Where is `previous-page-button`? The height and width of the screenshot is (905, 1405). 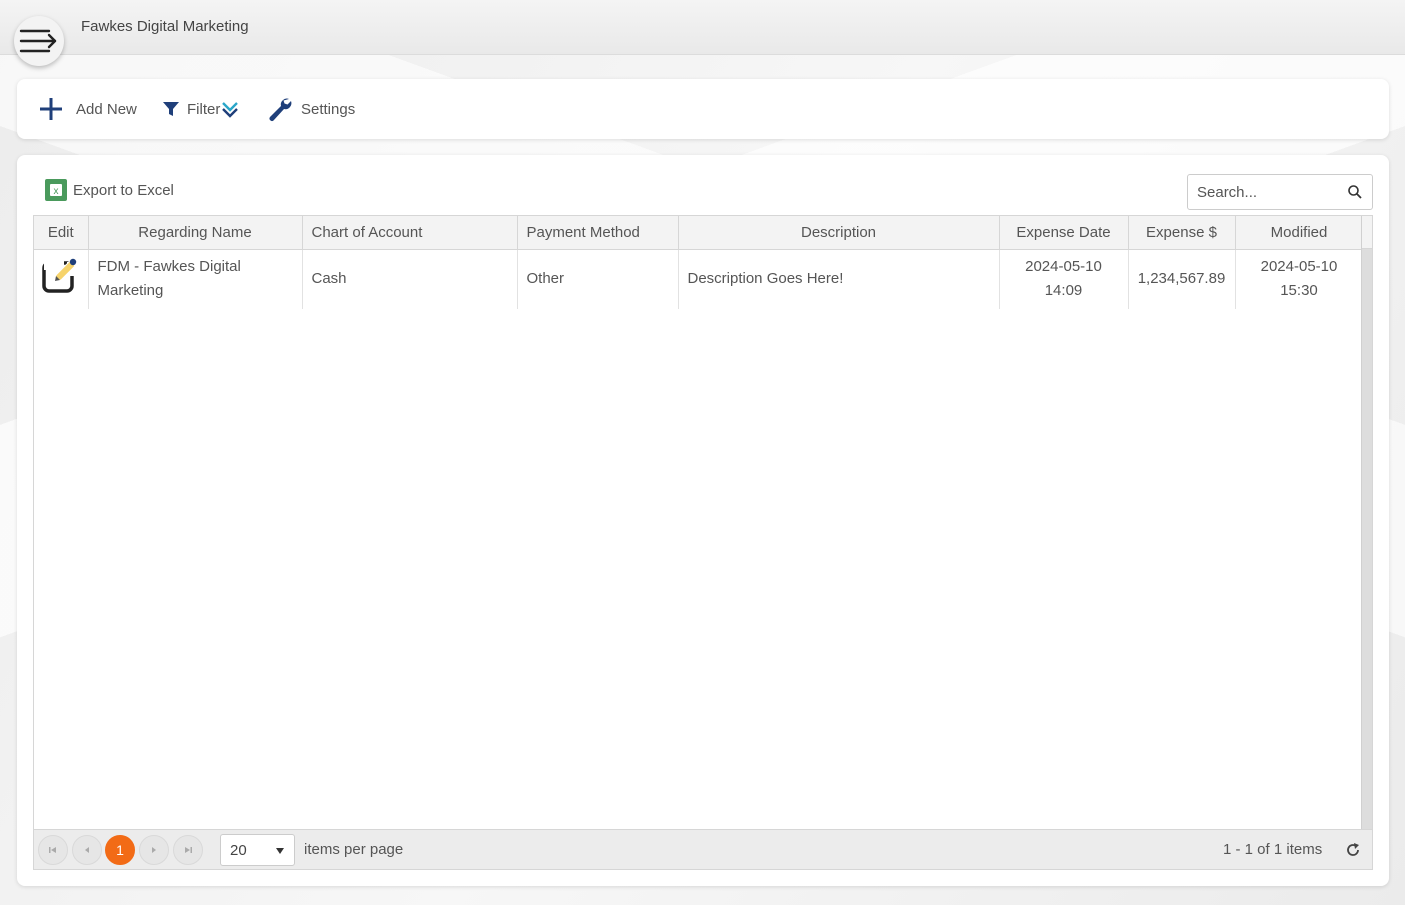
previous-page-button is located at coordinates (87, 850).